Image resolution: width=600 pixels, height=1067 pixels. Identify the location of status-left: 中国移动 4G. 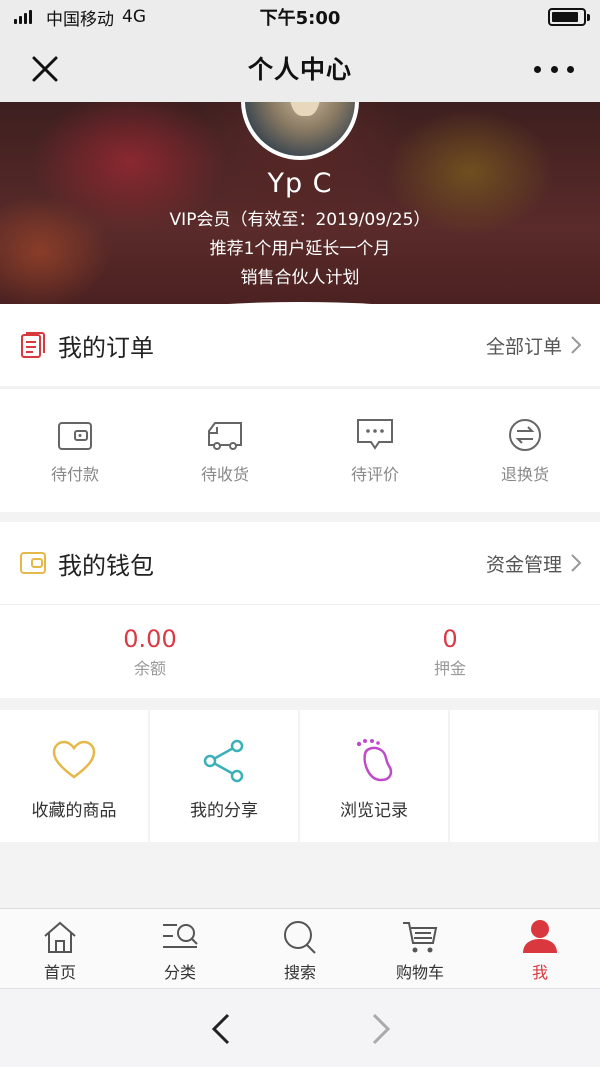
(80, 17).